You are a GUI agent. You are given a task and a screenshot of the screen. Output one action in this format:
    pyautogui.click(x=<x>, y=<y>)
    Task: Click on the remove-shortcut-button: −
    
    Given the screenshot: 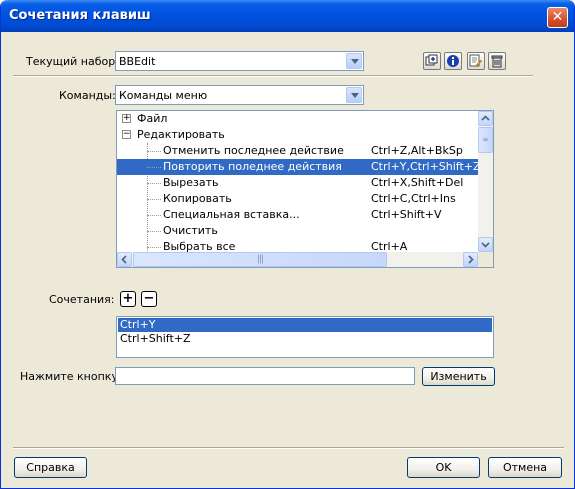 What is the action you would take?
    pyautogui.click(x=149, y=299)
    